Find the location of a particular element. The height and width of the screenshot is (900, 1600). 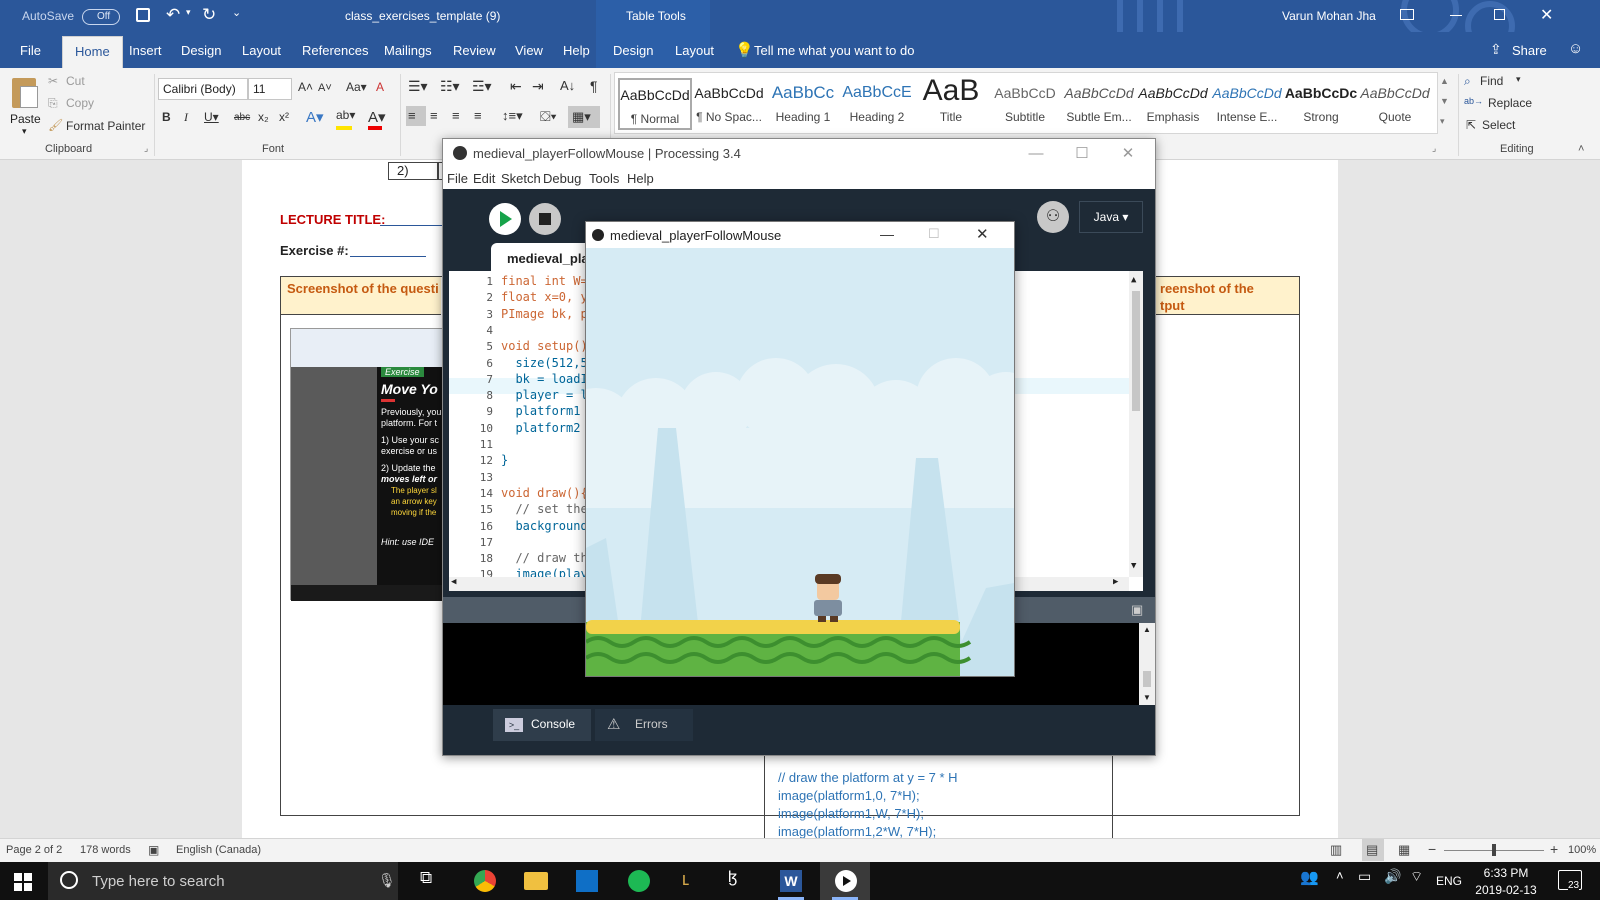

select-button: Select is located at coordinates (1498, 125).